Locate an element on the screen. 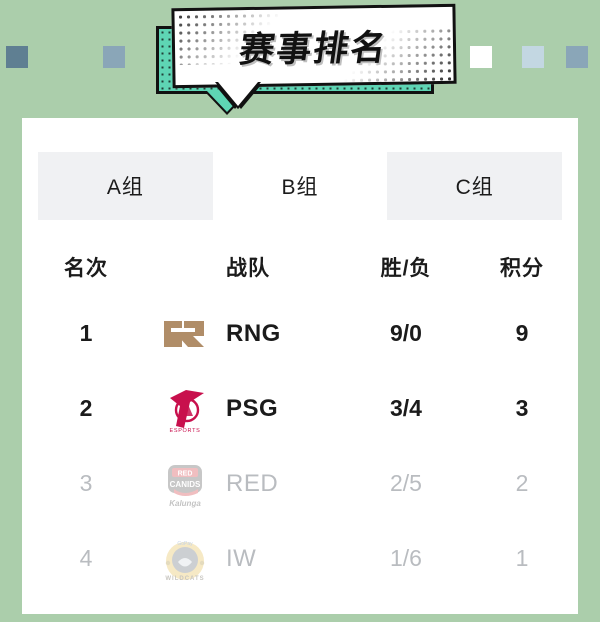  table-row: 1 RNG 9/0 9 is located at coordinates (300, 333).